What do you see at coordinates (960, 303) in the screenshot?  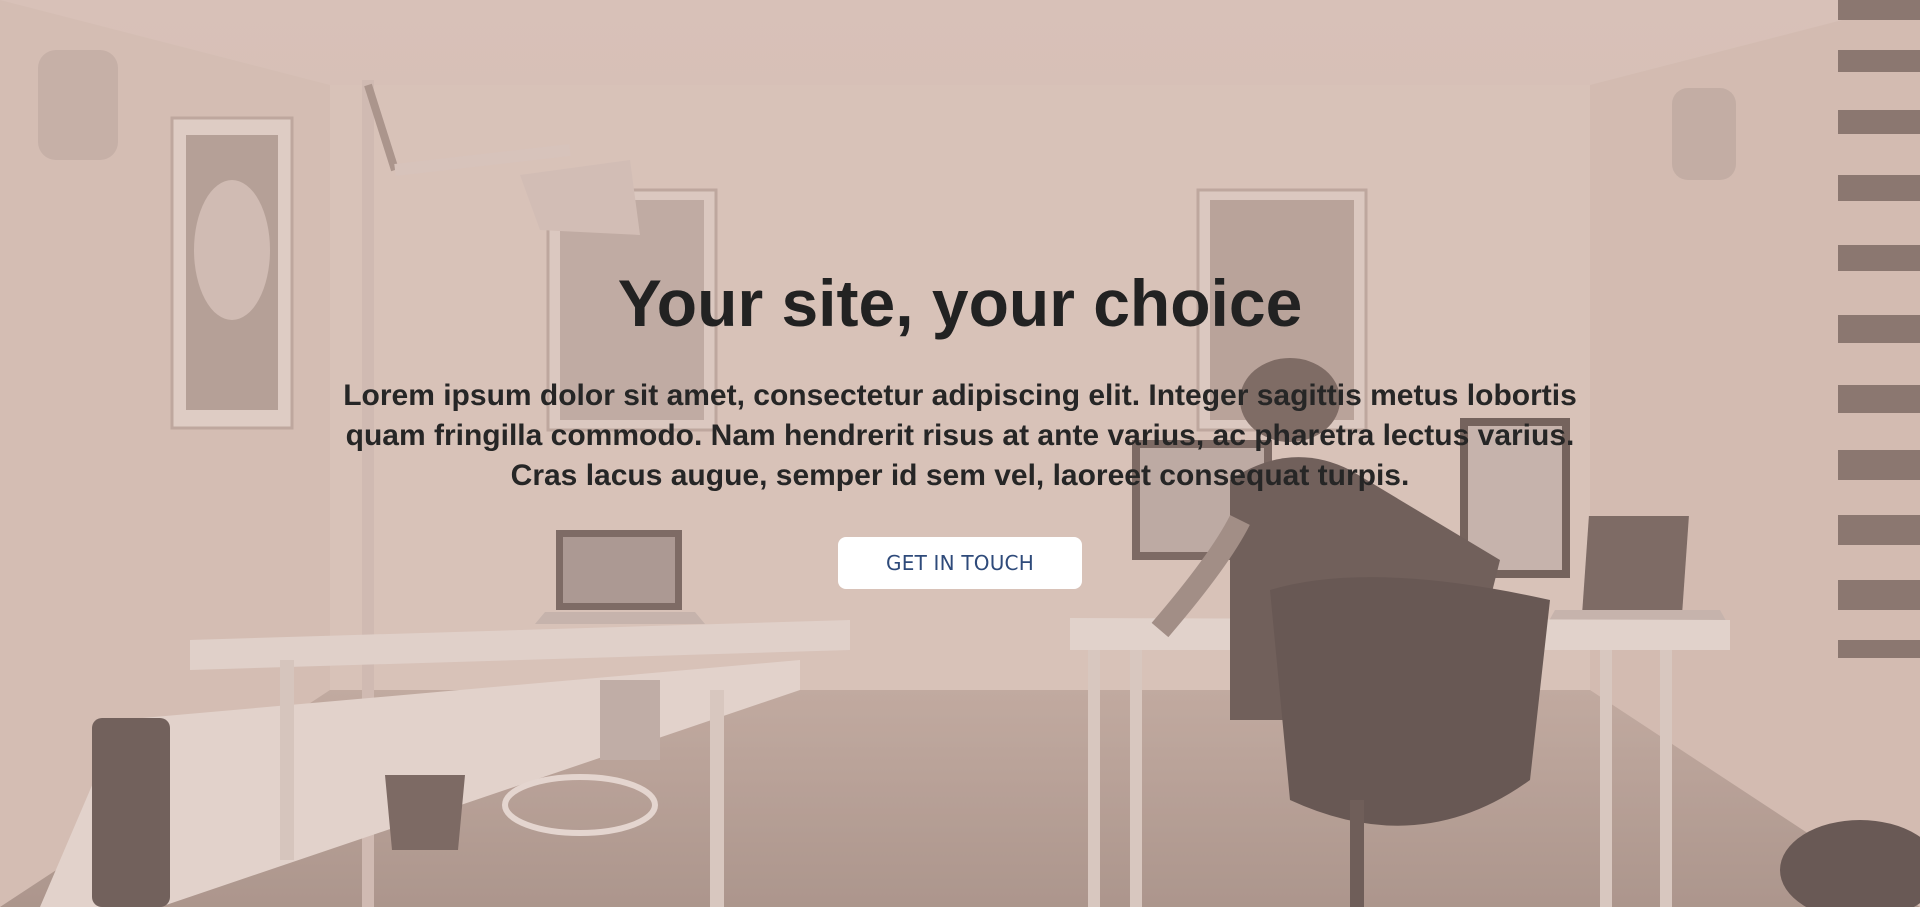 I see `hero-title: Your site, your choice` at bounding box center [960, 303].